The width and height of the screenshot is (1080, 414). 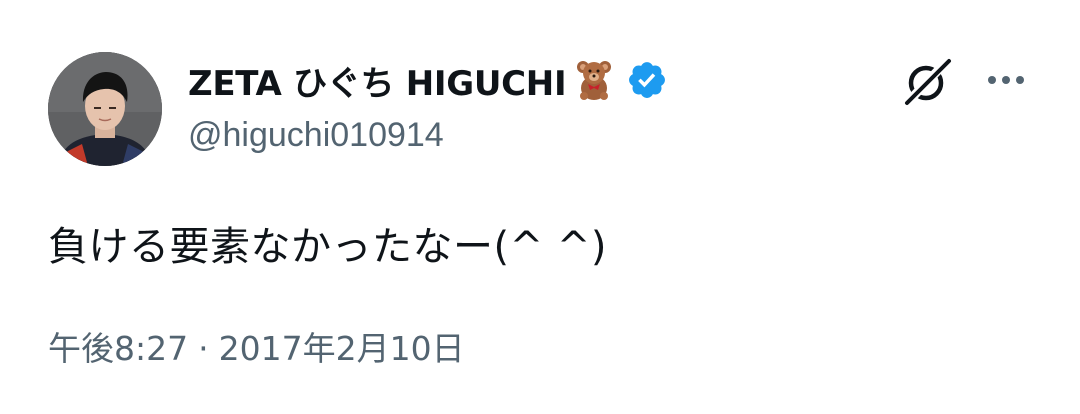 I want to click on grok-icon, so click(x=928, y=82).